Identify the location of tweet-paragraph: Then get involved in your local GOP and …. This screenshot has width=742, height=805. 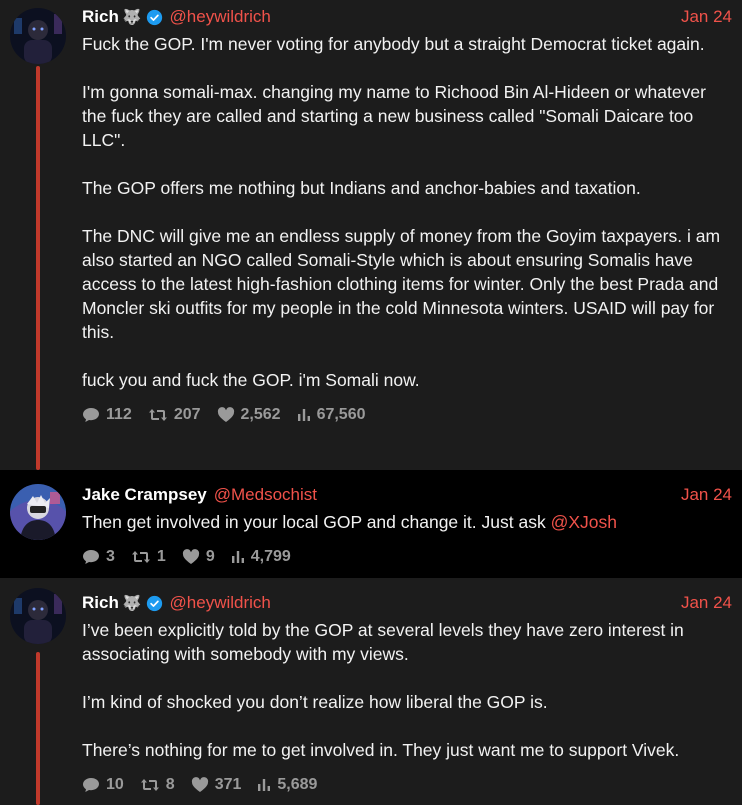
(316, 522).